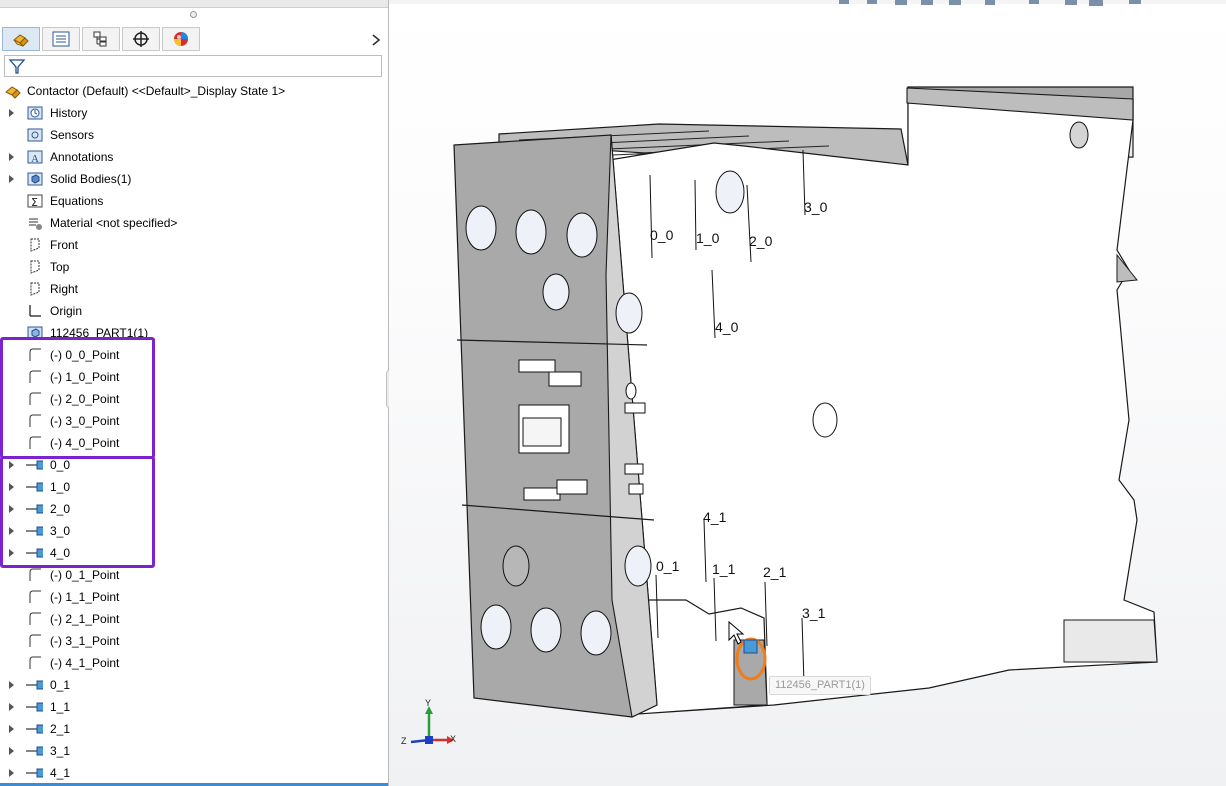 Image resolution: width=1226 pixels, height=786 pixels. What do you see at coordinates (194, 333) in the screenshot?
I see `tree-item-112456-part1-1: 112456_PART1(1)` at bounding box center [194, 333].